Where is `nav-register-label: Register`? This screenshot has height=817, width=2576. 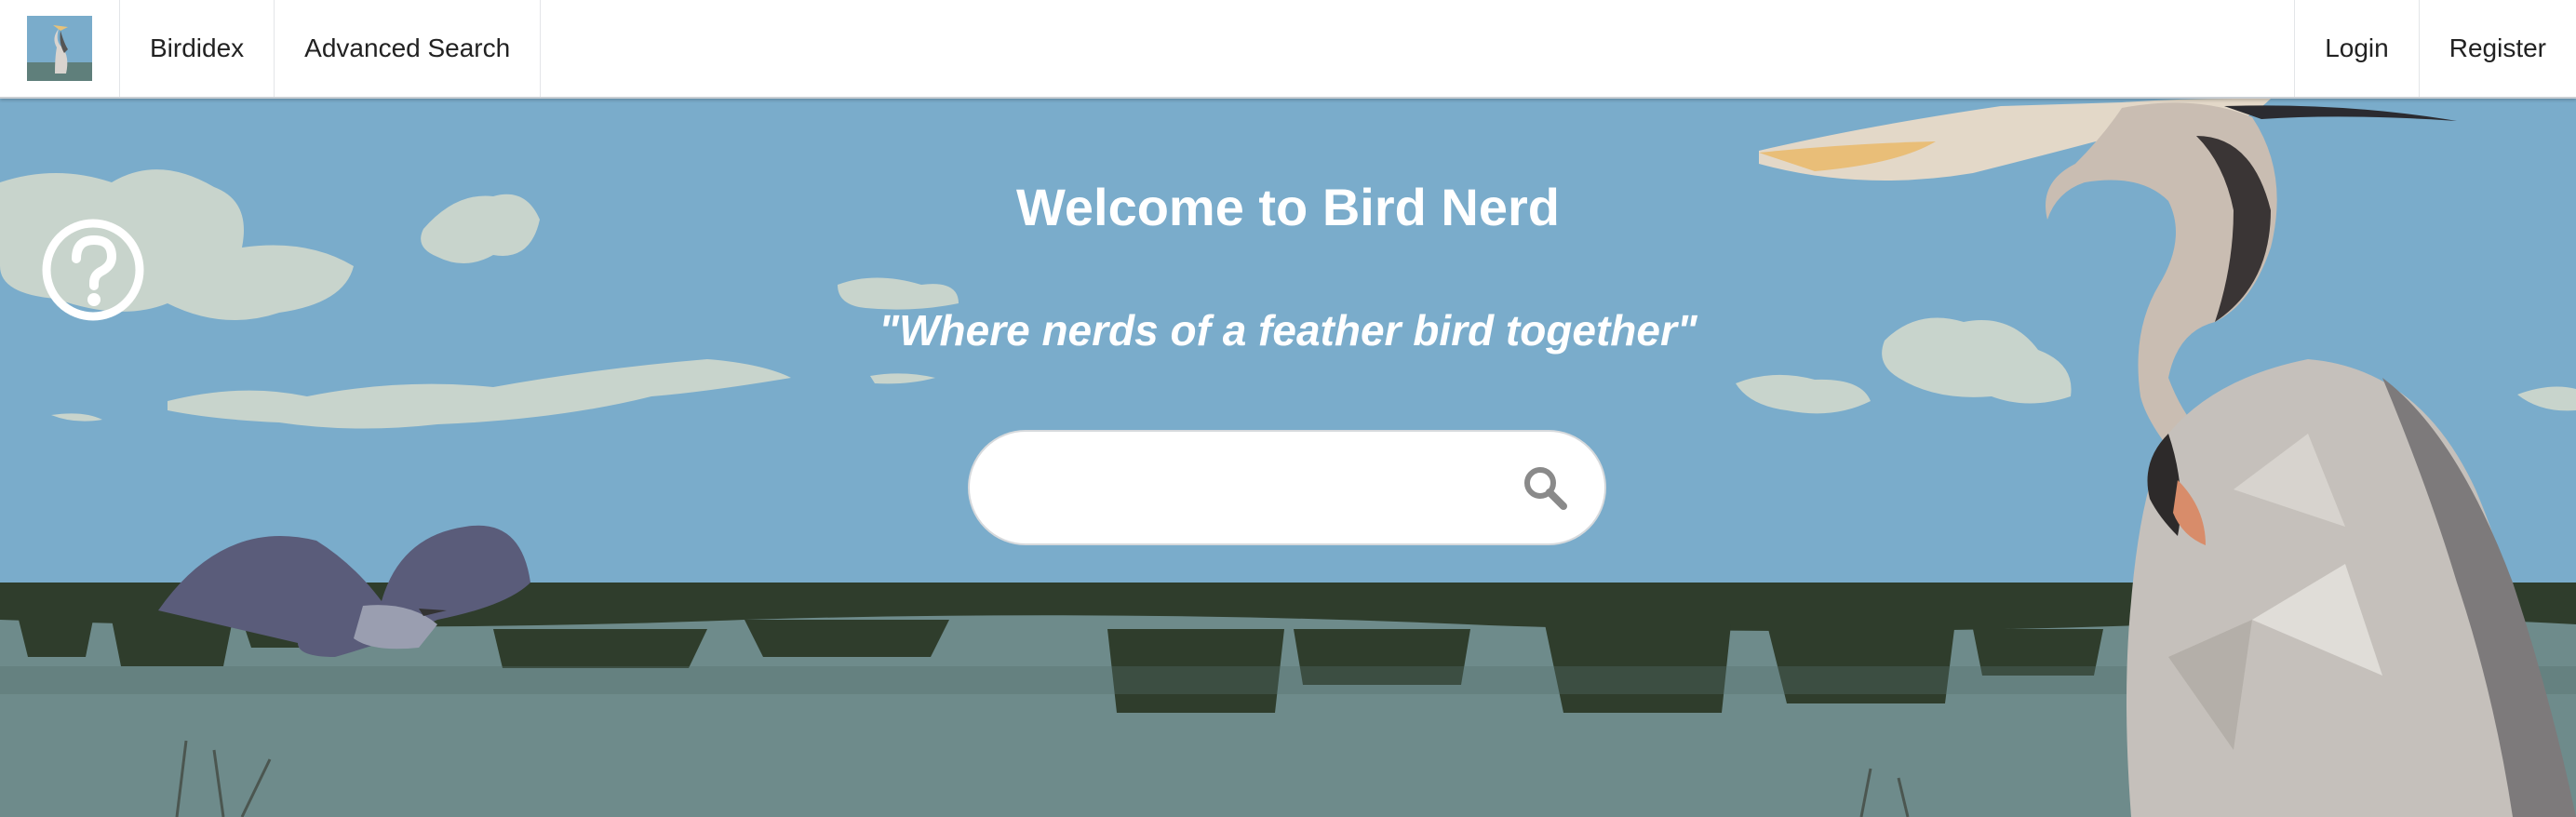 nav-register-label: Register is located at coordinates (2497, 47).